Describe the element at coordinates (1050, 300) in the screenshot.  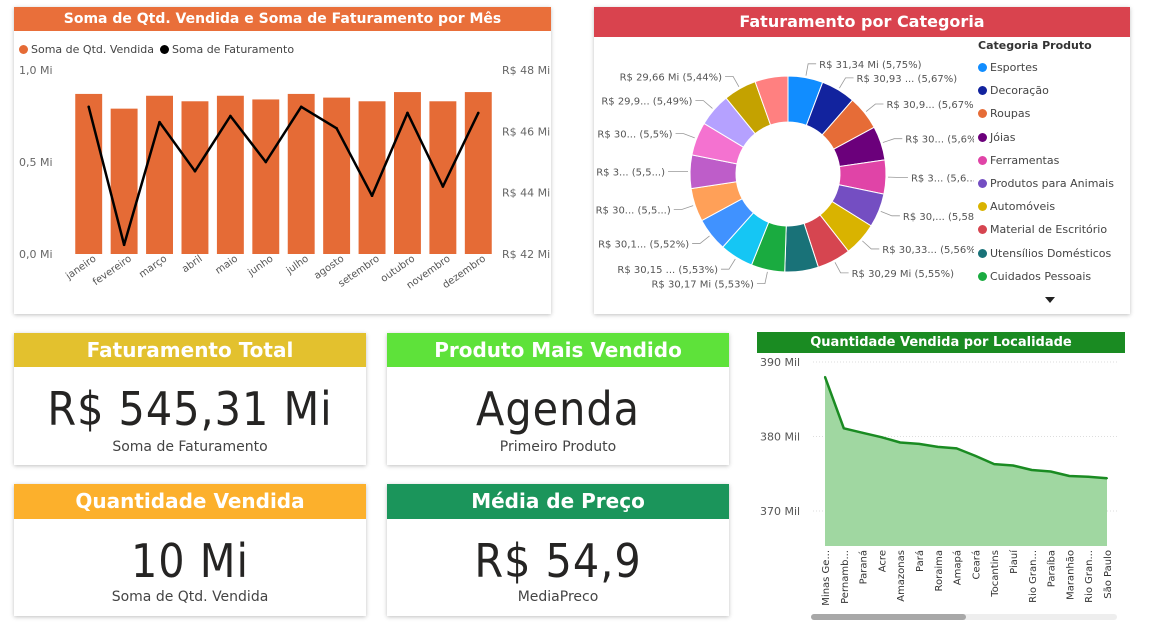
I see `triangle-down-icon` at that location.